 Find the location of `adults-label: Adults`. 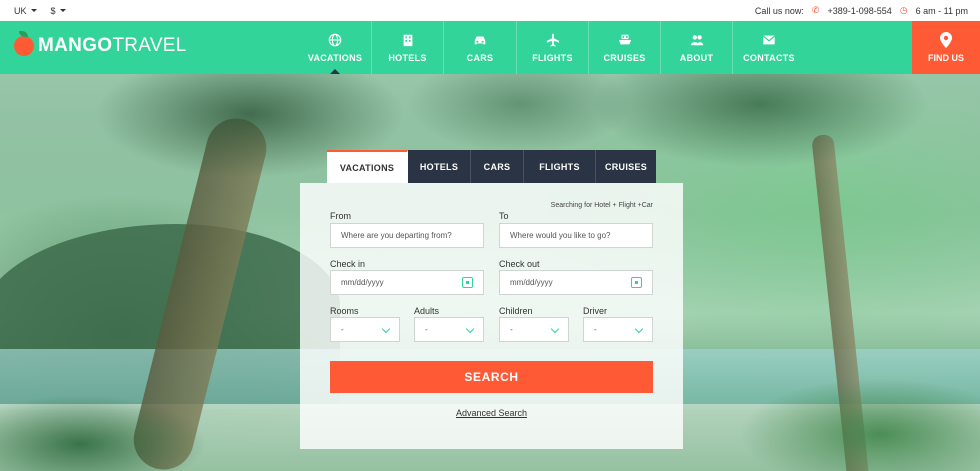

adults-label: Adults is located at coordinates (427, 311).